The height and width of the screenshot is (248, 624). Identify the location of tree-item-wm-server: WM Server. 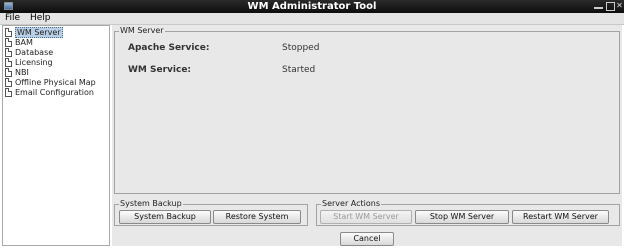
(34, 32).